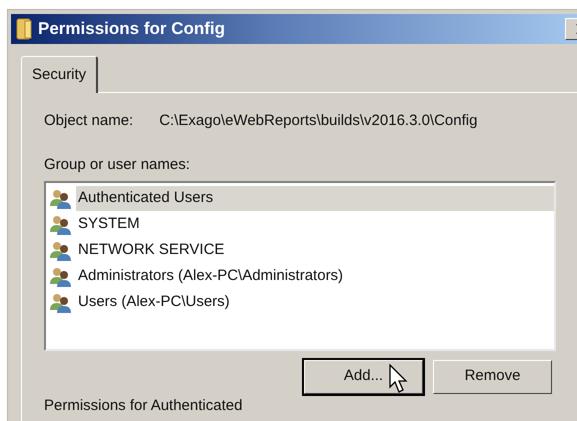 The width and height of the screenshot is (577, 421). Describe the element at coordinates (144, 406) in the screenshot. I see `permissions-label: Permissions for Authenticated` at that location.